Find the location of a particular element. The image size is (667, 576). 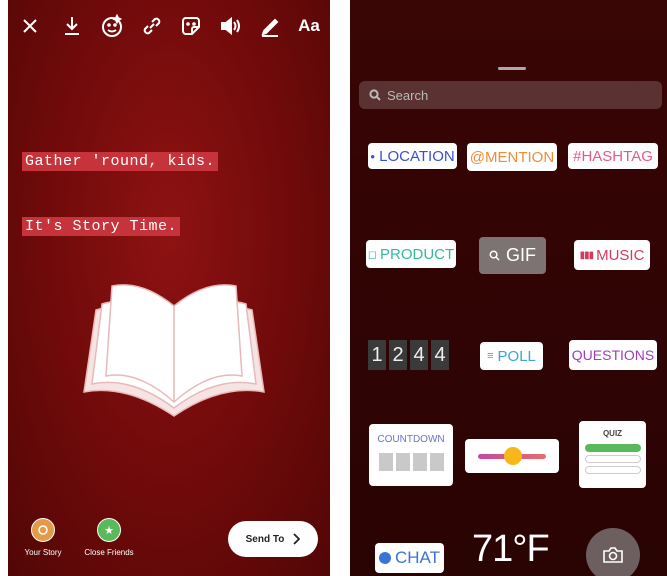

mention-sticker-label: @MENTION is located at coordinates (512, 157).